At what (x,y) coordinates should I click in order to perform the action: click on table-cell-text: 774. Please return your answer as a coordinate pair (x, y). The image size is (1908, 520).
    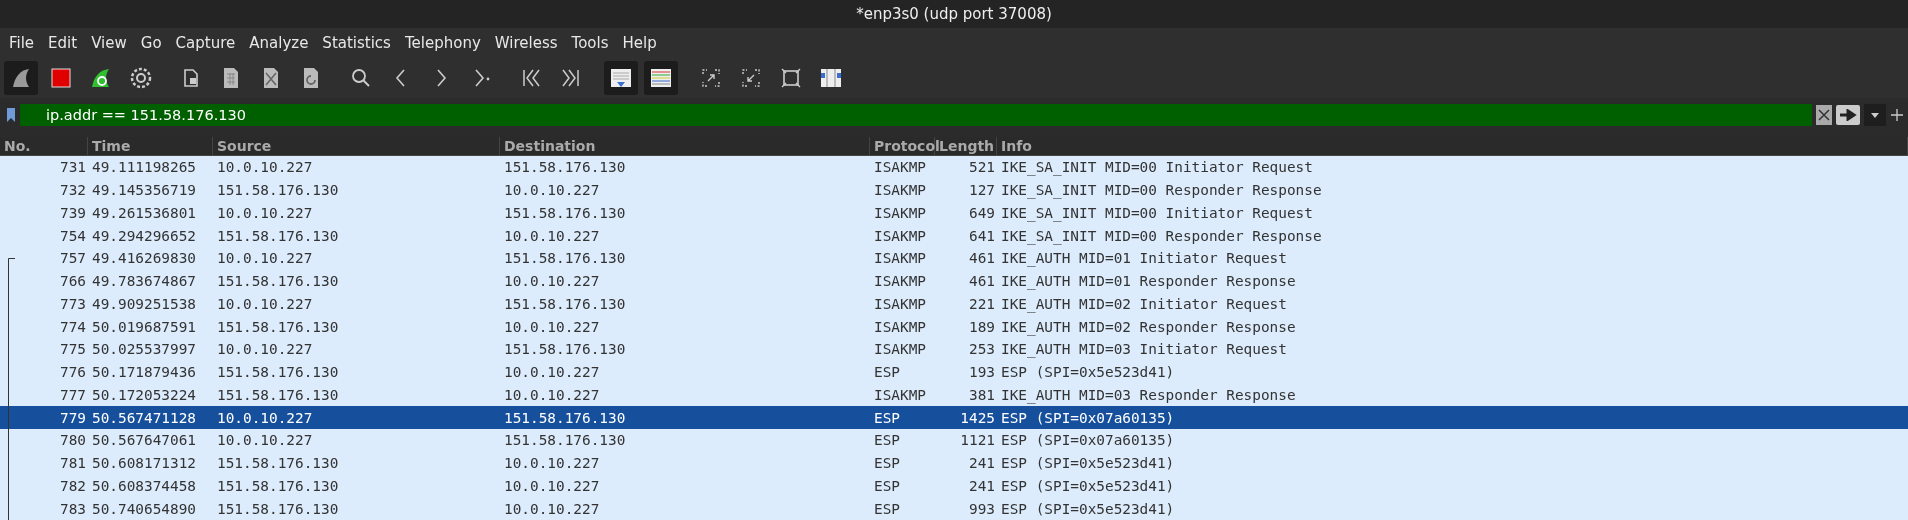
    Looking at the image, I should click on (73, 326).